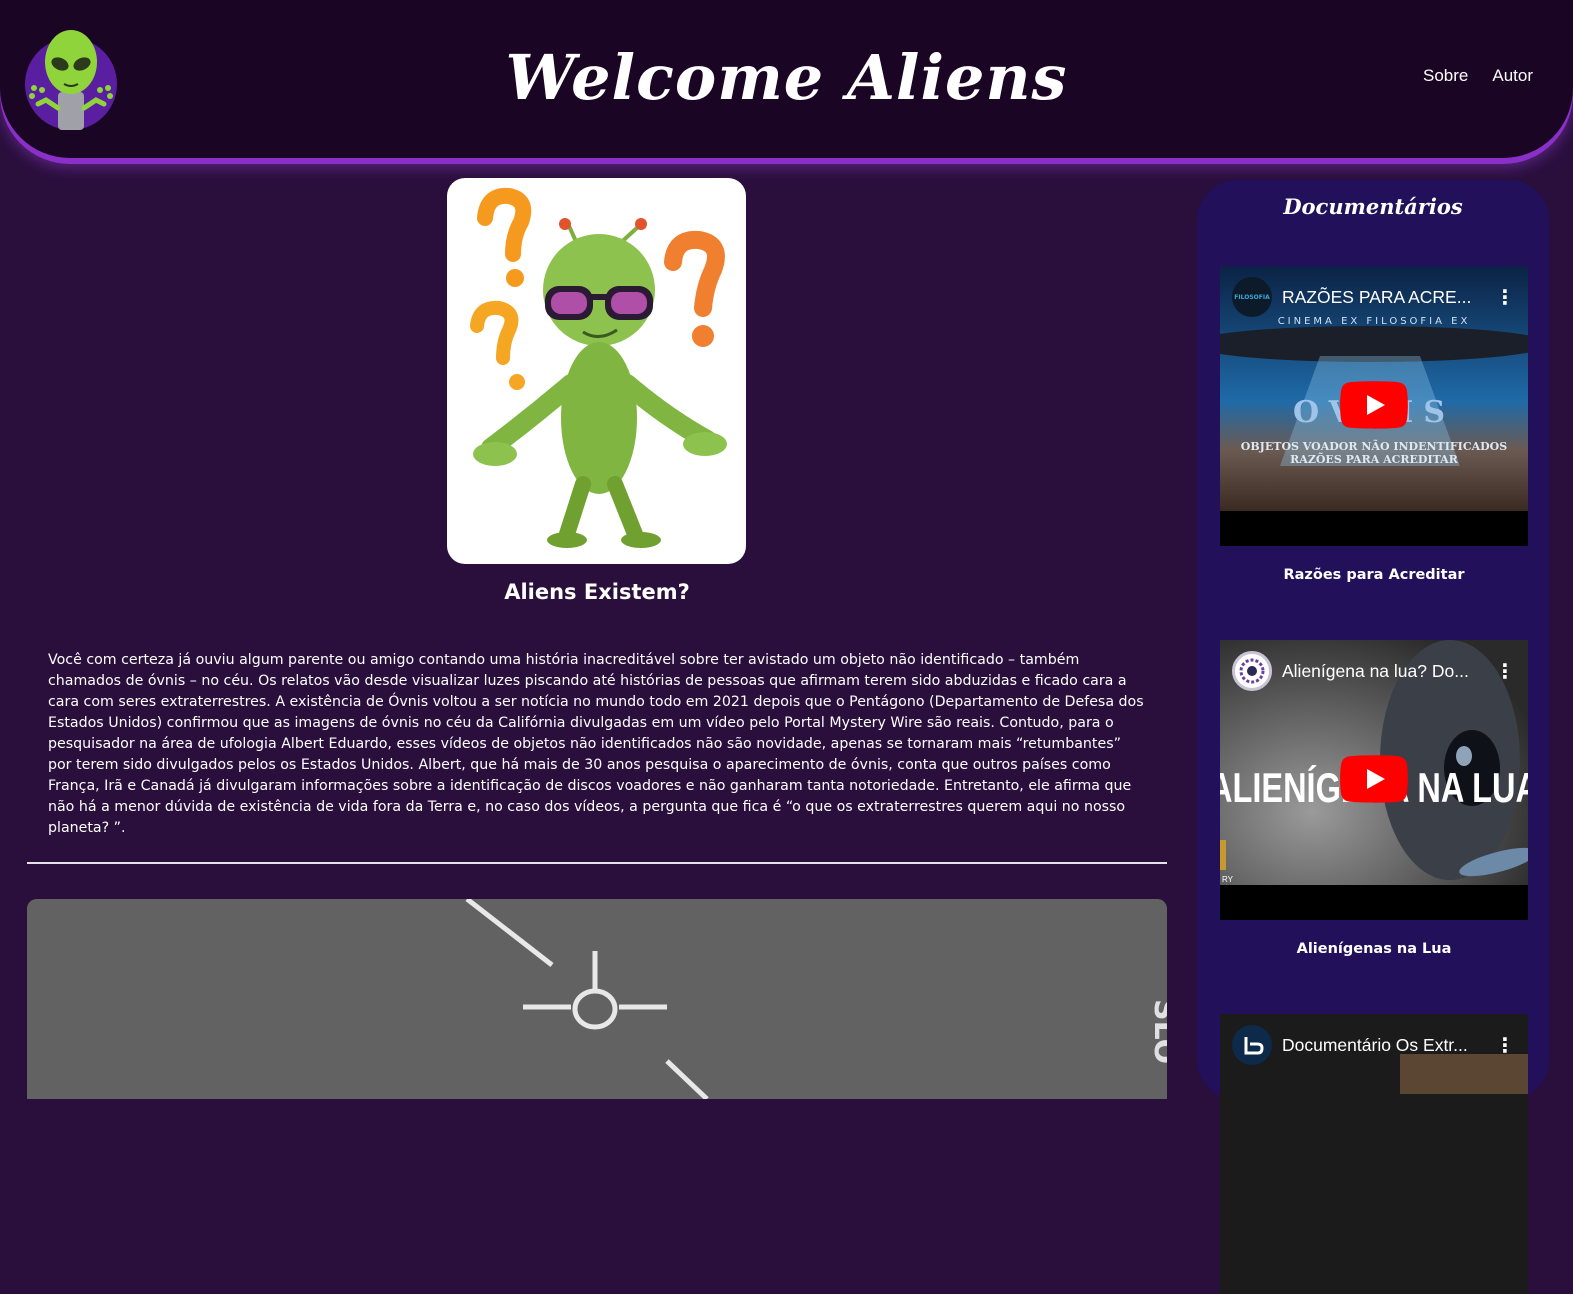  Describe the element at coordinates (597, 863) in the screenshot. I see `section-divider` at that location.